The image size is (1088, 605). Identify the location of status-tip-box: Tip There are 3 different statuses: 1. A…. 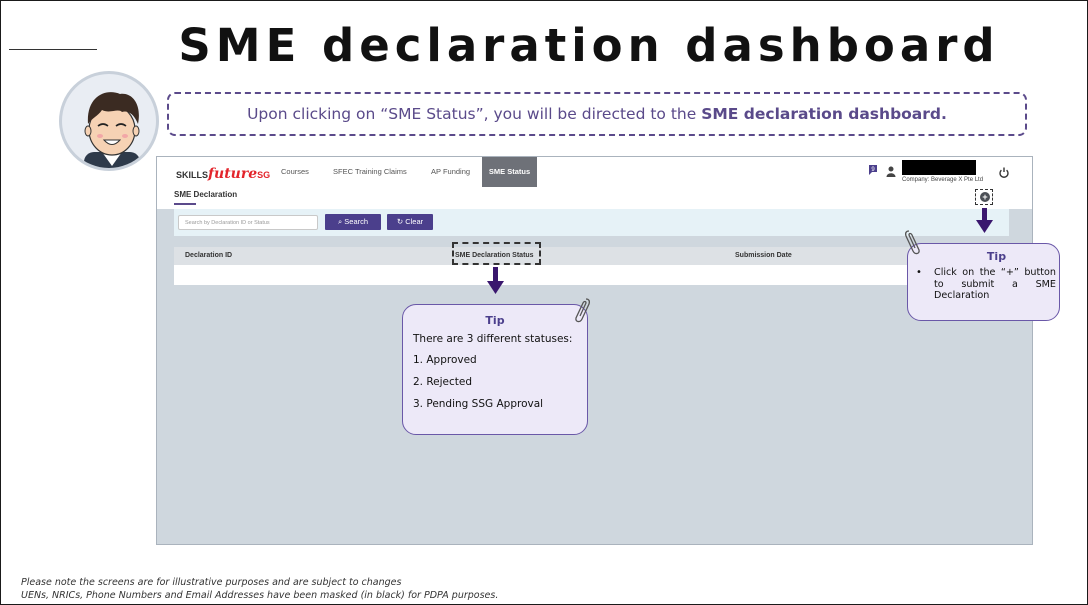
(495, 369).